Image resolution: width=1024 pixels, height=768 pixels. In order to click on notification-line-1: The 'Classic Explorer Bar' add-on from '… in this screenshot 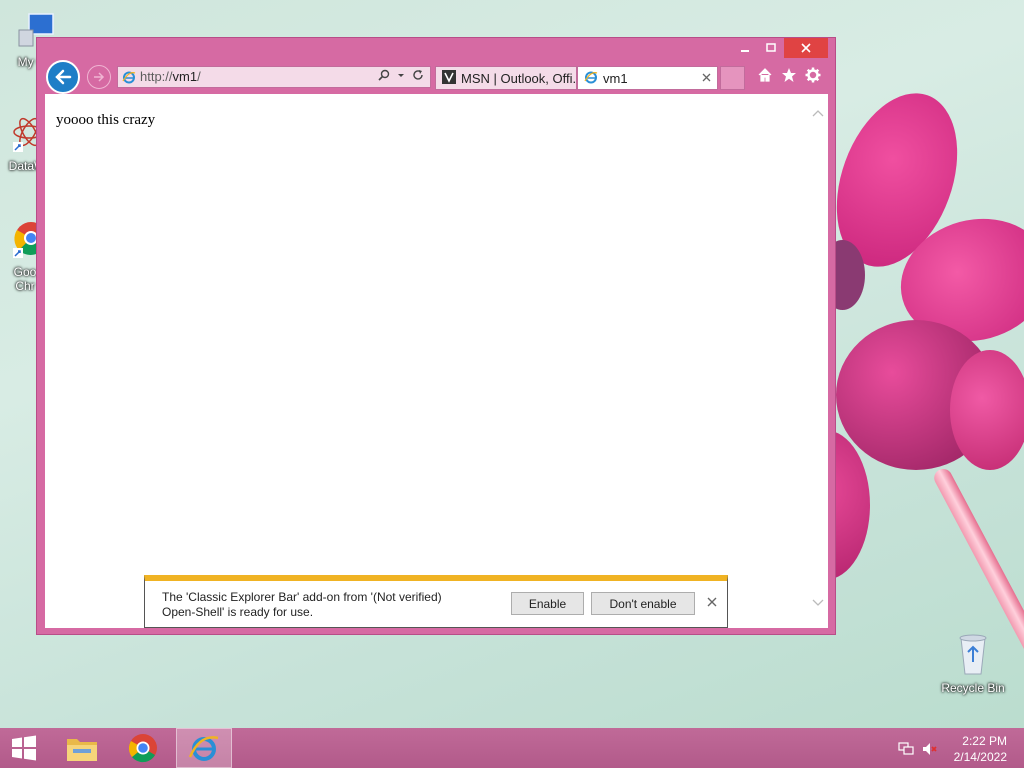, I will do `click(302, 597)`.